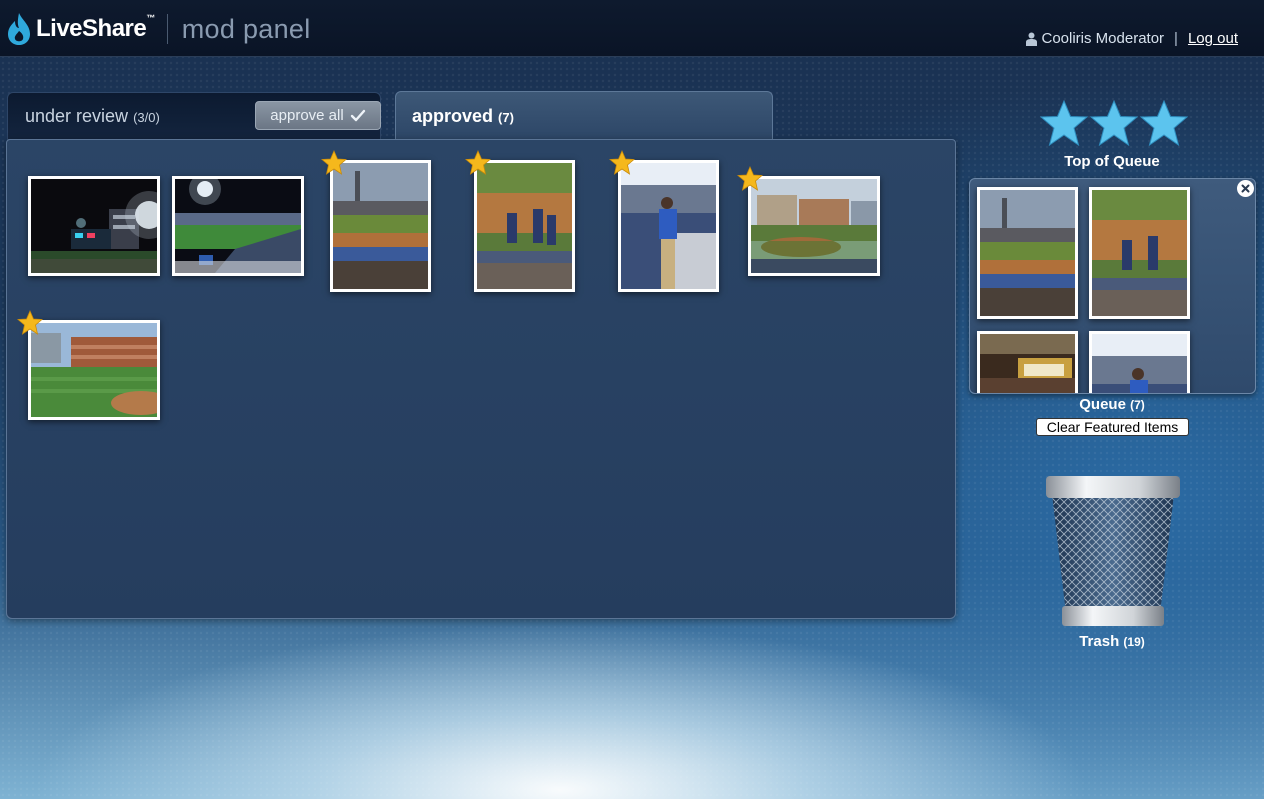 The height and width of the screenshot is (799, 1264). I want to click on approve-all-button: approve all, so click(318, 115).